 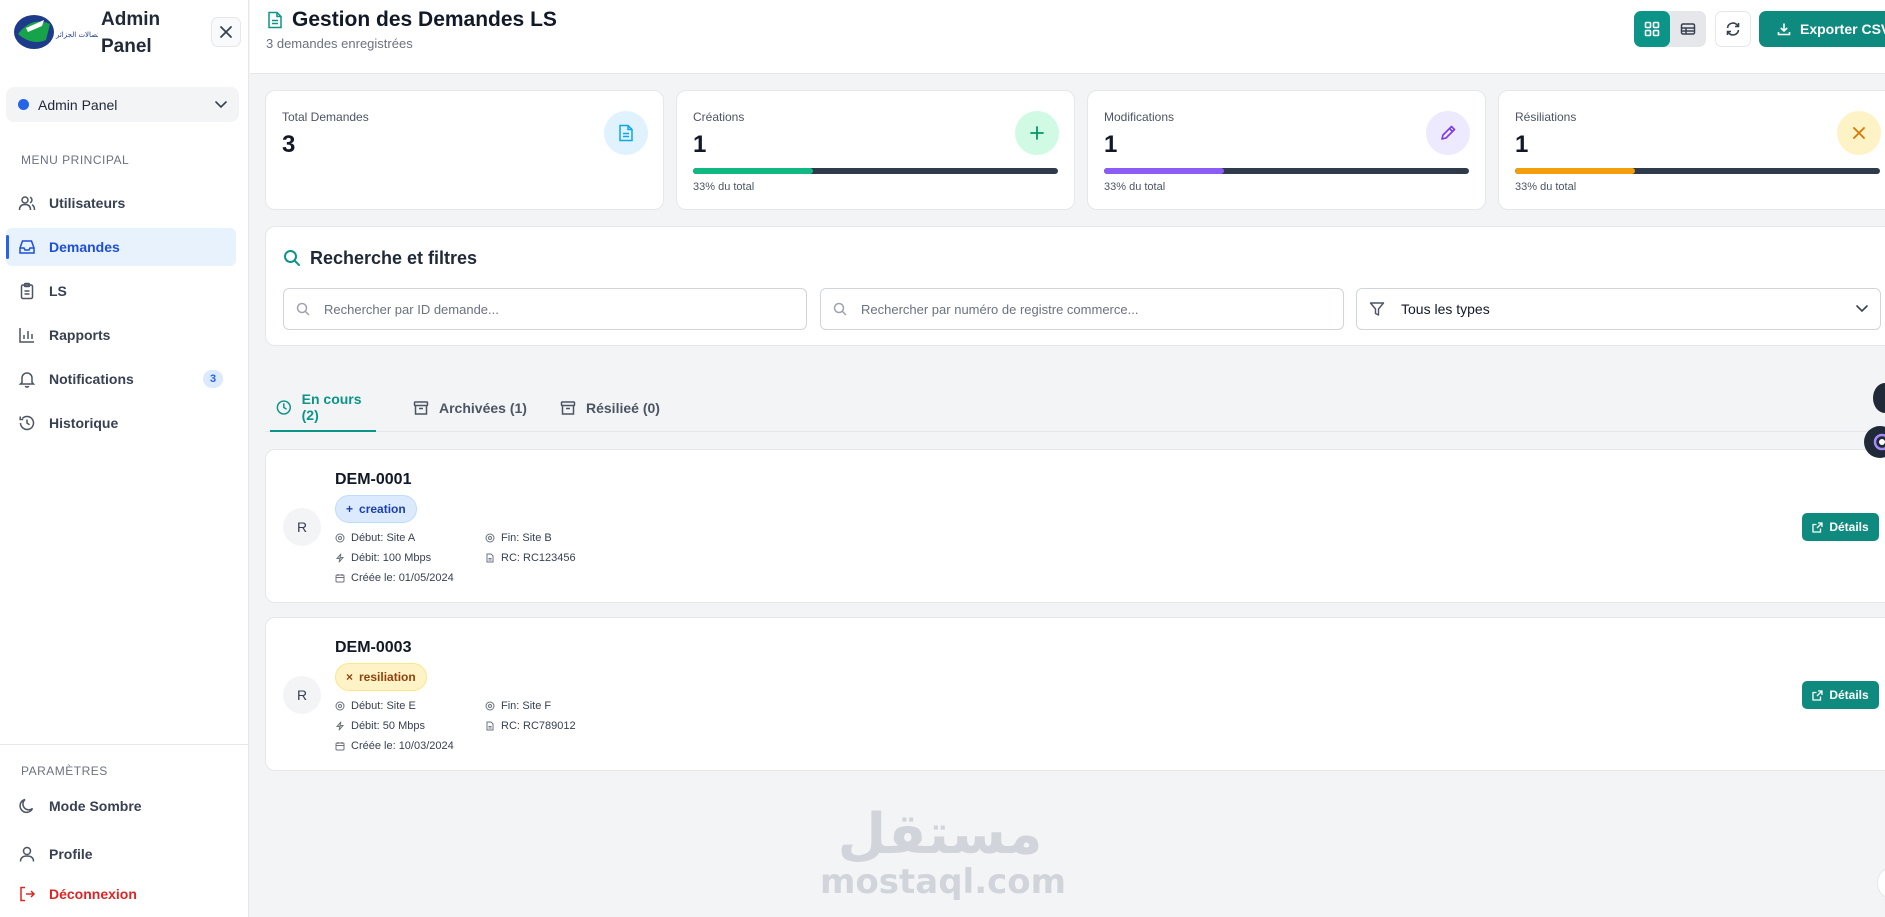 I want to click on end-site: Fin: Site B, so click(x=518, y=538).